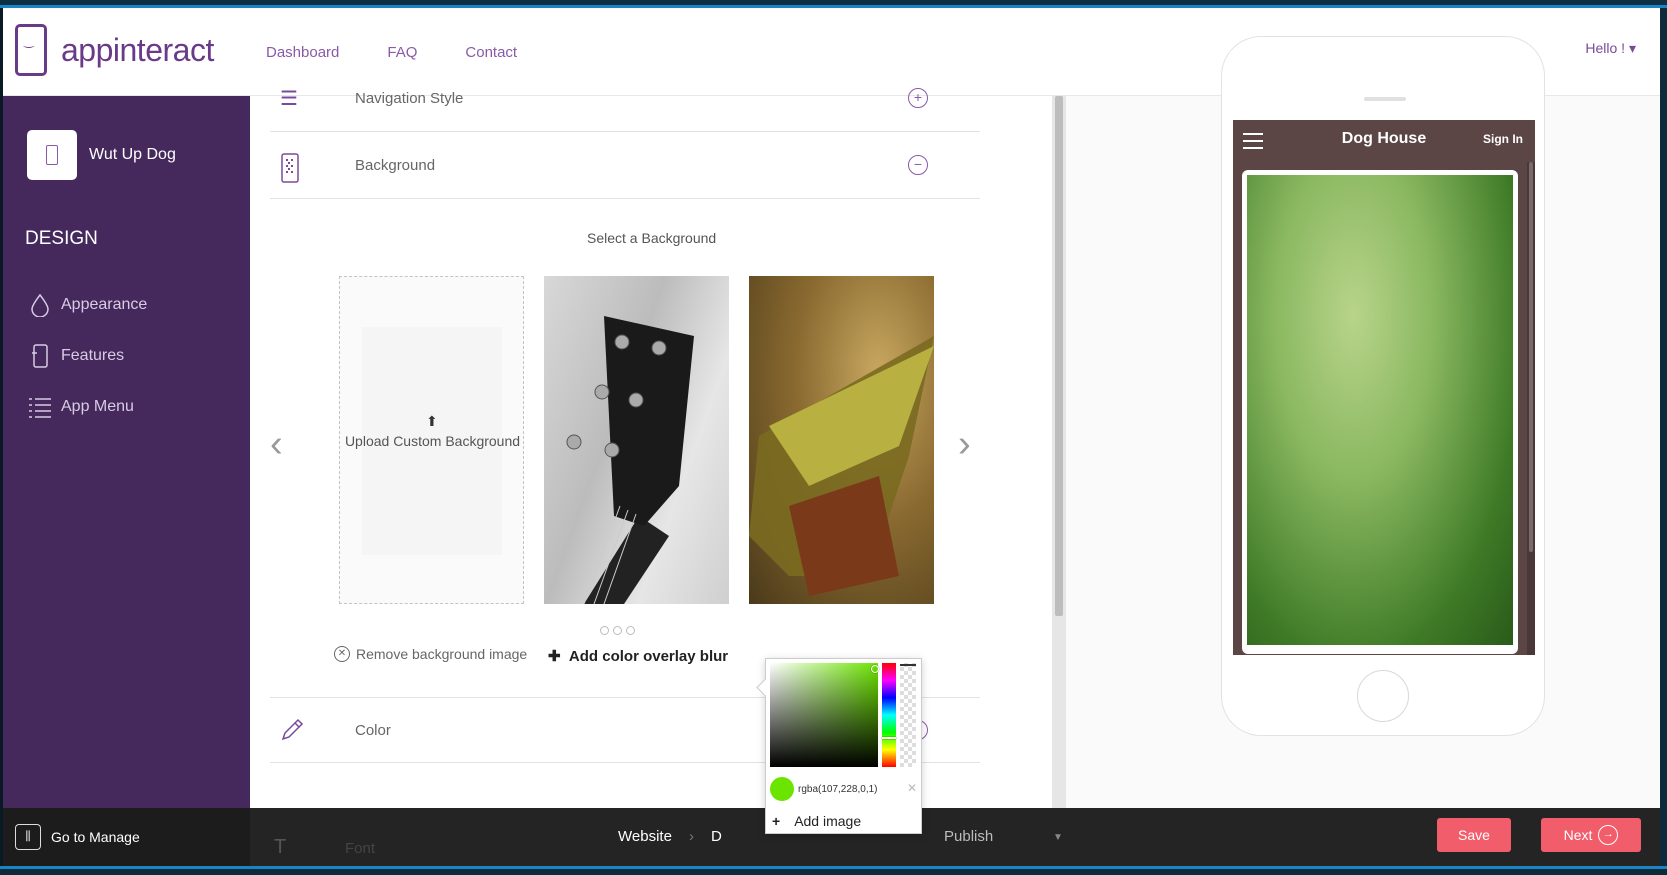 The height and width of the screenshot is (875, 1667). I want to click on step-publish: Publish, so click(968, 836).